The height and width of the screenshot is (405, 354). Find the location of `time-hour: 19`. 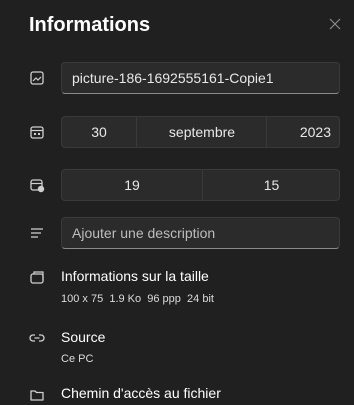

time-hour: 19 is located at coordinates (132, 185).